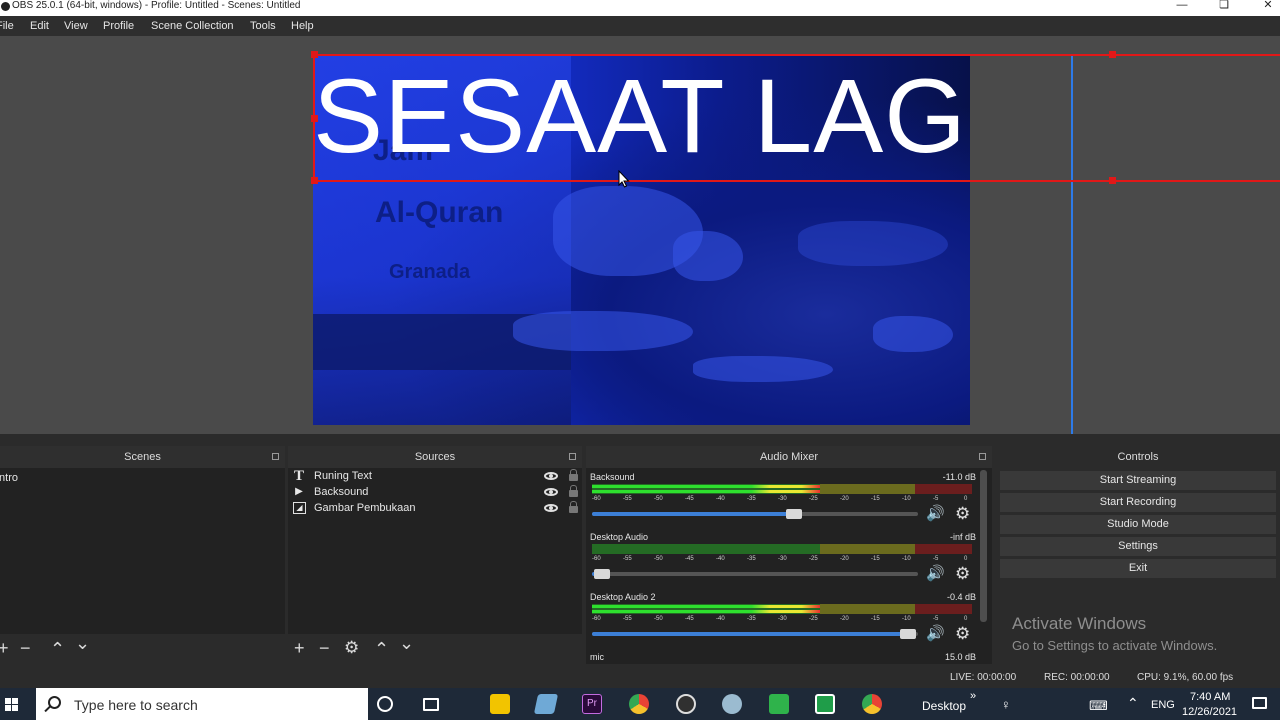  Describe the element at coordinates (983, 546) in the screenshot. I see `mixer-scrollbar` at that location.